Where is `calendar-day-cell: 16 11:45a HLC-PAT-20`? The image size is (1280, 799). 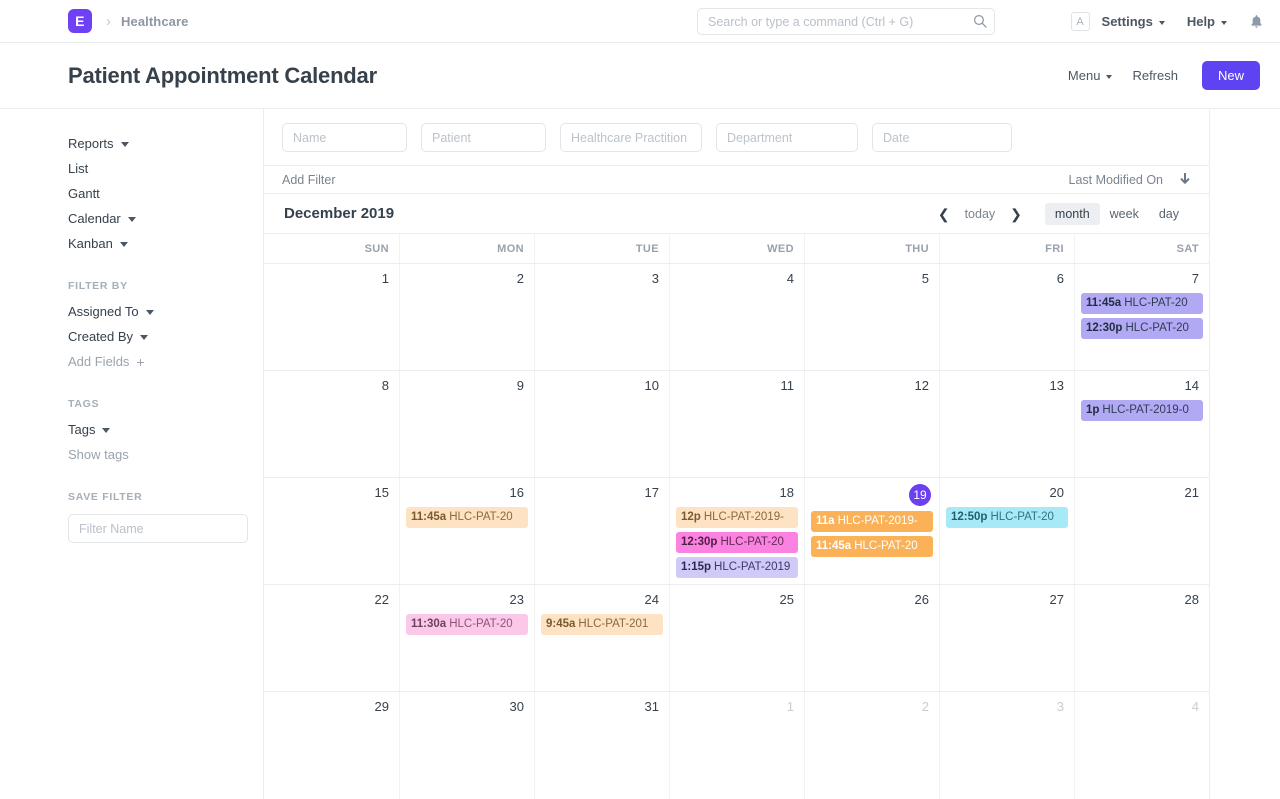 calendar-day-cell: 16 11:45a HLC-PAT-20 is located at coordinates (466, 531).